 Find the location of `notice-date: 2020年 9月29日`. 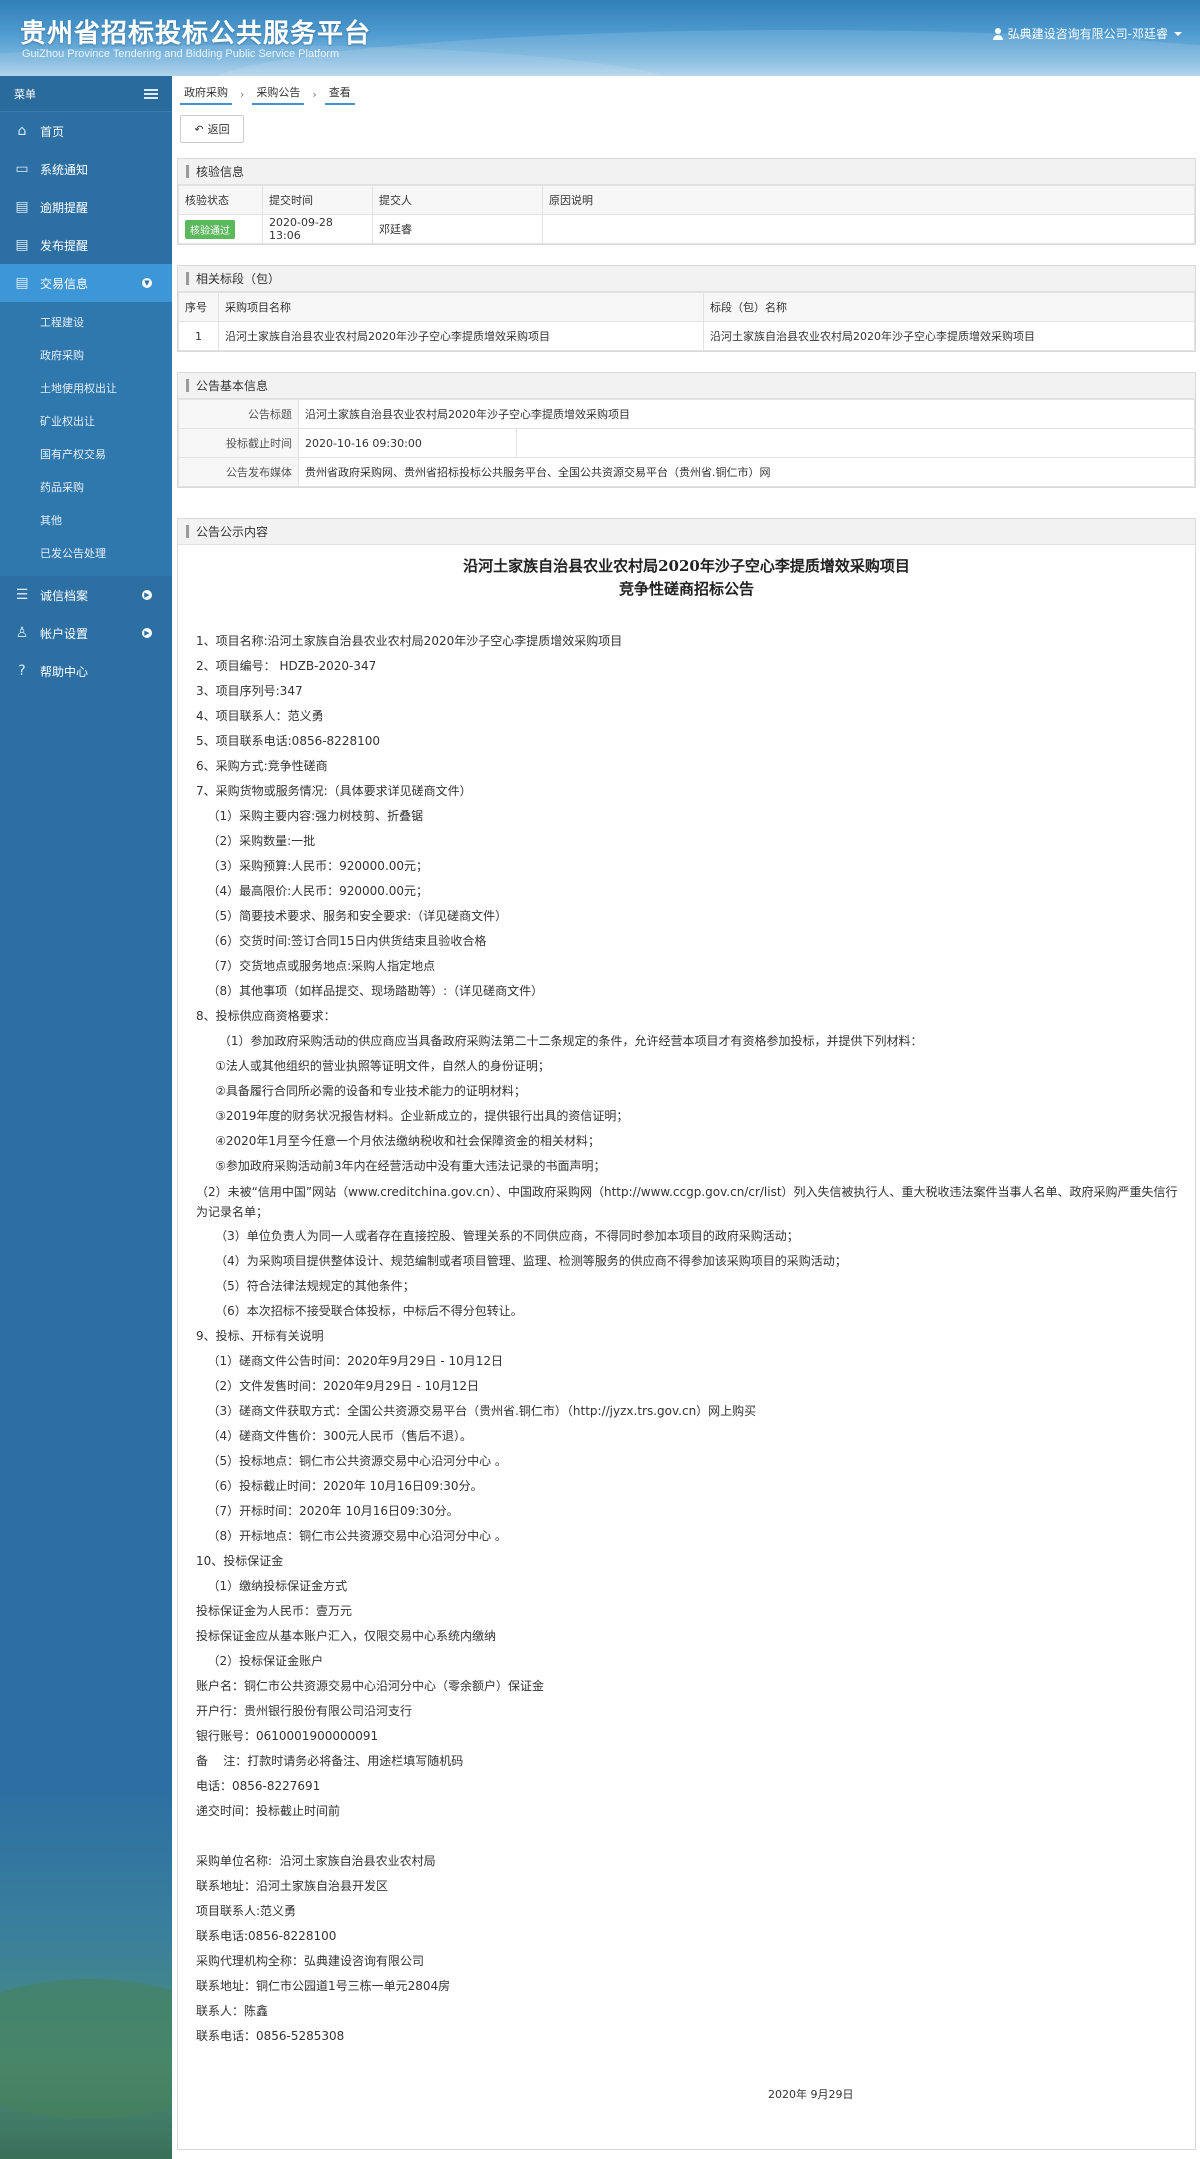

notice-date: 2020年 9月29日 is located at coordinates (811, 2094).